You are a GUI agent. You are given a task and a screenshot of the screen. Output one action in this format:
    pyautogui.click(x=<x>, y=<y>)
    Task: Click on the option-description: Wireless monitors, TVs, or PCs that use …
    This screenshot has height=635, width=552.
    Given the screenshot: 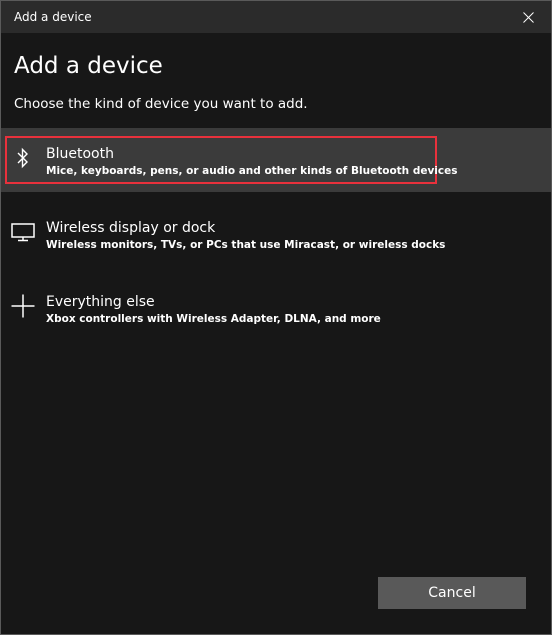 What is the action you would take?
    pyautogui.click(x=246, y=245)
    